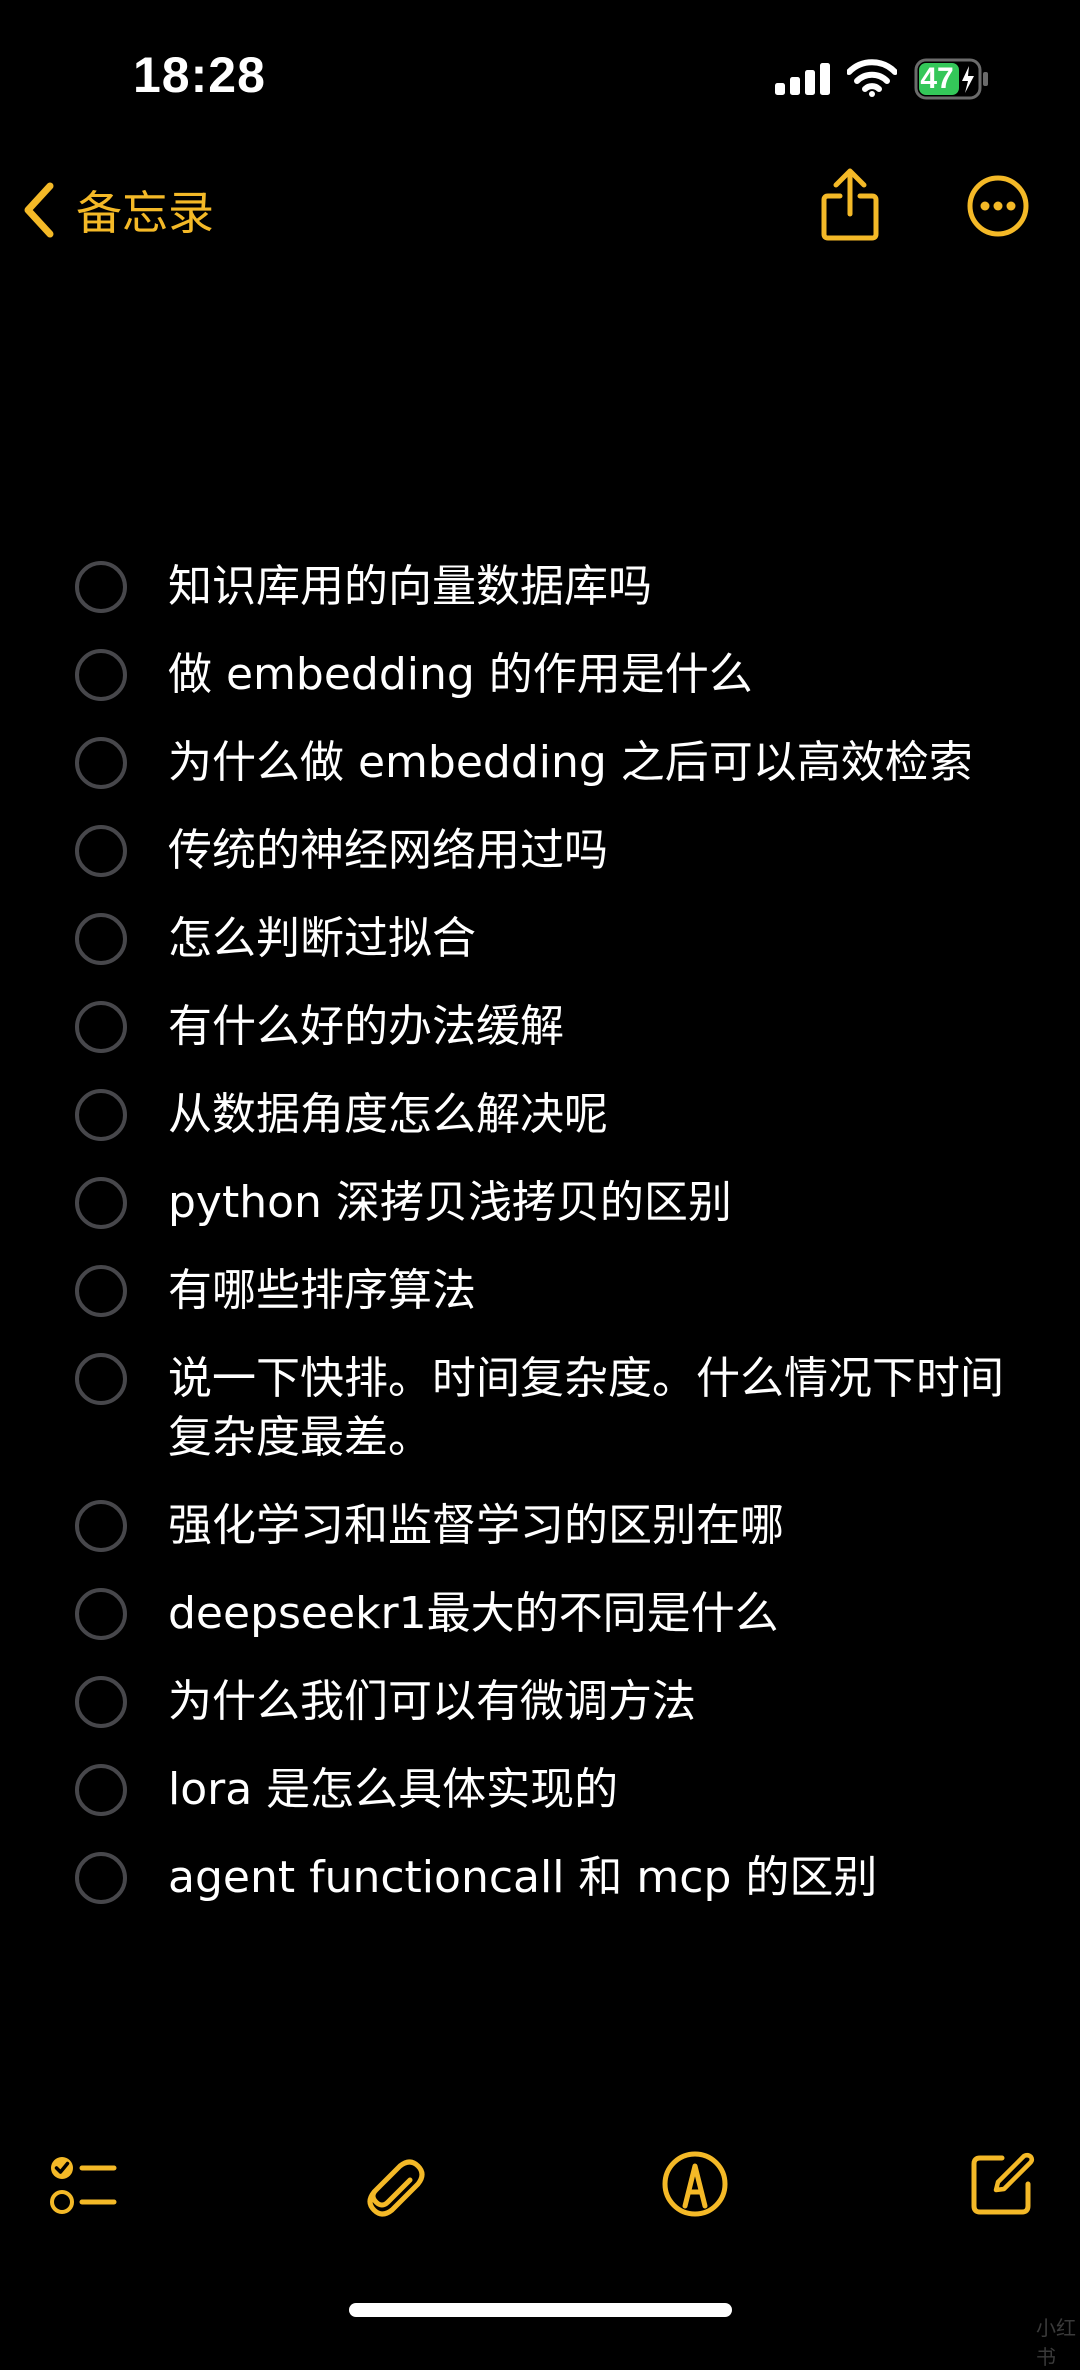 Image resolution: width=1080 pixels, height=2370 pixels. Describe the element at coordinates (199, 75) in the screenshot. I see `status-time: 18:28` at that location.